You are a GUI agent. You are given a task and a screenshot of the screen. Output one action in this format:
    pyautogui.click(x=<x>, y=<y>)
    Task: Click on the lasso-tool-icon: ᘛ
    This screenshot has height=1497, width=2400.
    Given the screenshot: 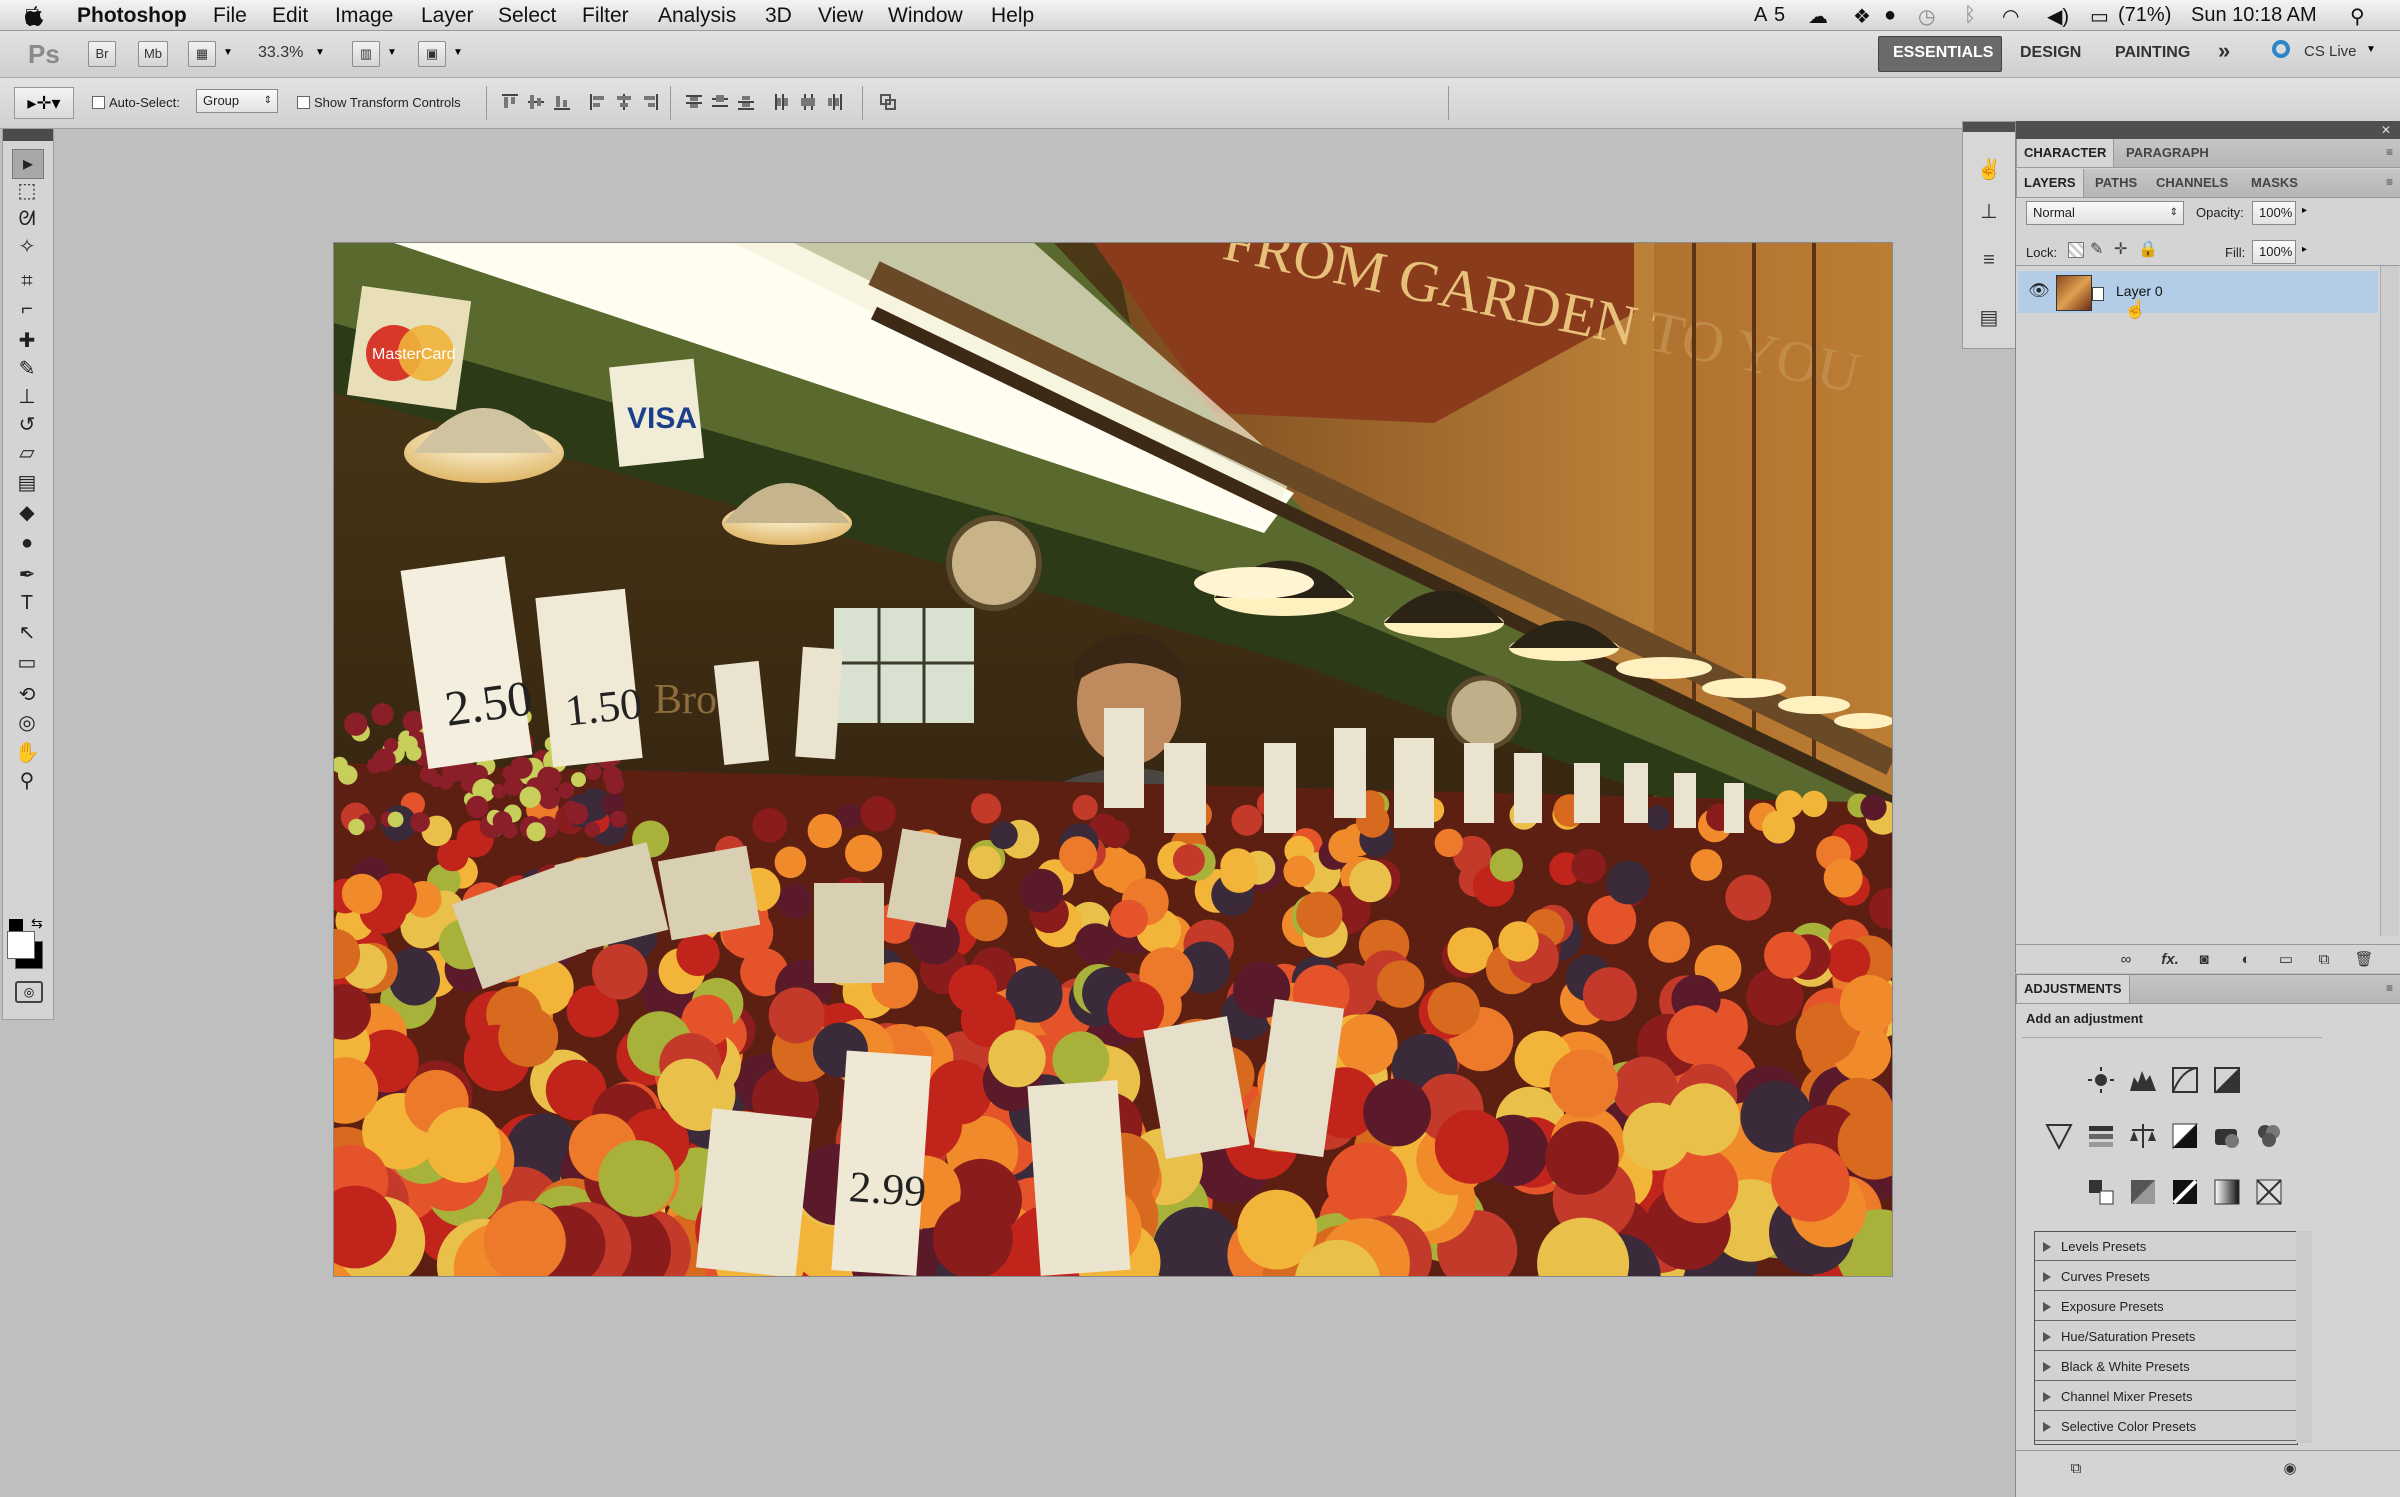 What is the action you would take?
    pyautogui.click(x=27, y=219)
    